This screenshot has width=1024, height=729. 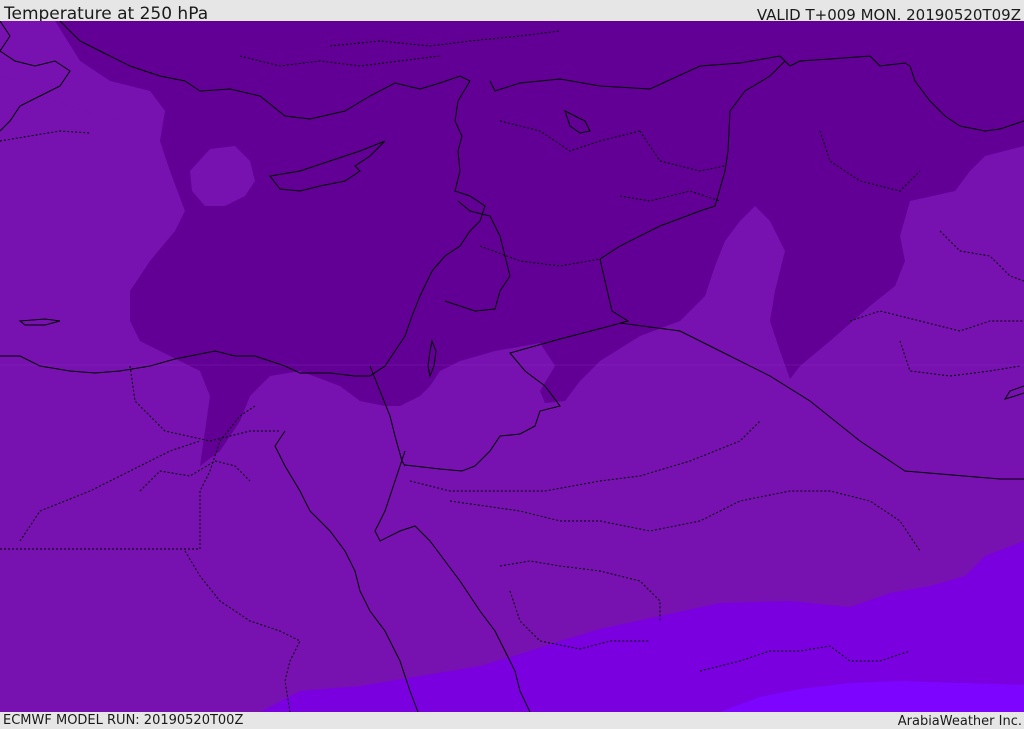 What do you see at coordinates (123, 720) in the screenshot?
I see `model-run-label: ECMWF MODEL RUN: 20190520T00Z` at bounding box center [123, 720].